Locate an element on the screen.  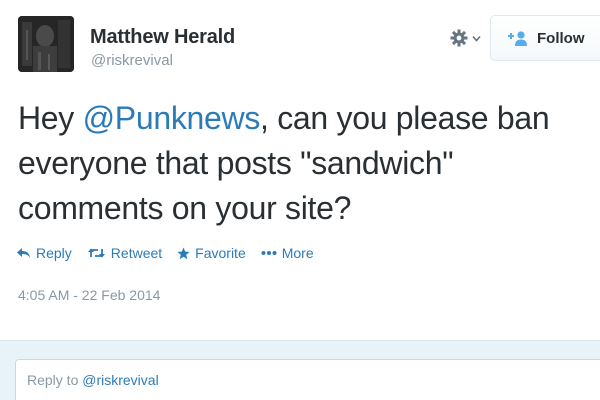
tweet-timestamp: 4:05 AM - 22 Feb 2014 is located at coordinates (89, 295).